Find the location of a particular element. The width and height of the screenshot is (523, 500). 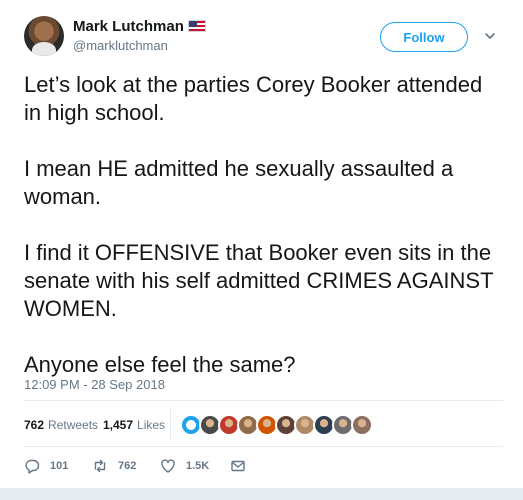

direct-message-button is located at coordinates (243, 466).